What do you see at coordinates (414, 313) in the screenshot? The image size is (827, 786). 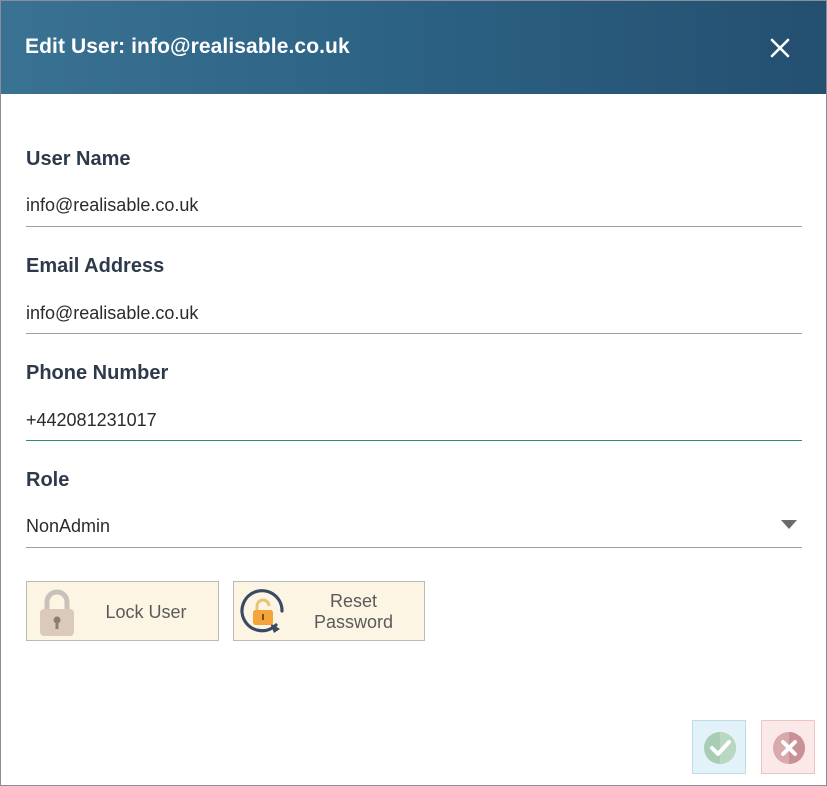 I see `email-input` at bounding box center [414, 313].